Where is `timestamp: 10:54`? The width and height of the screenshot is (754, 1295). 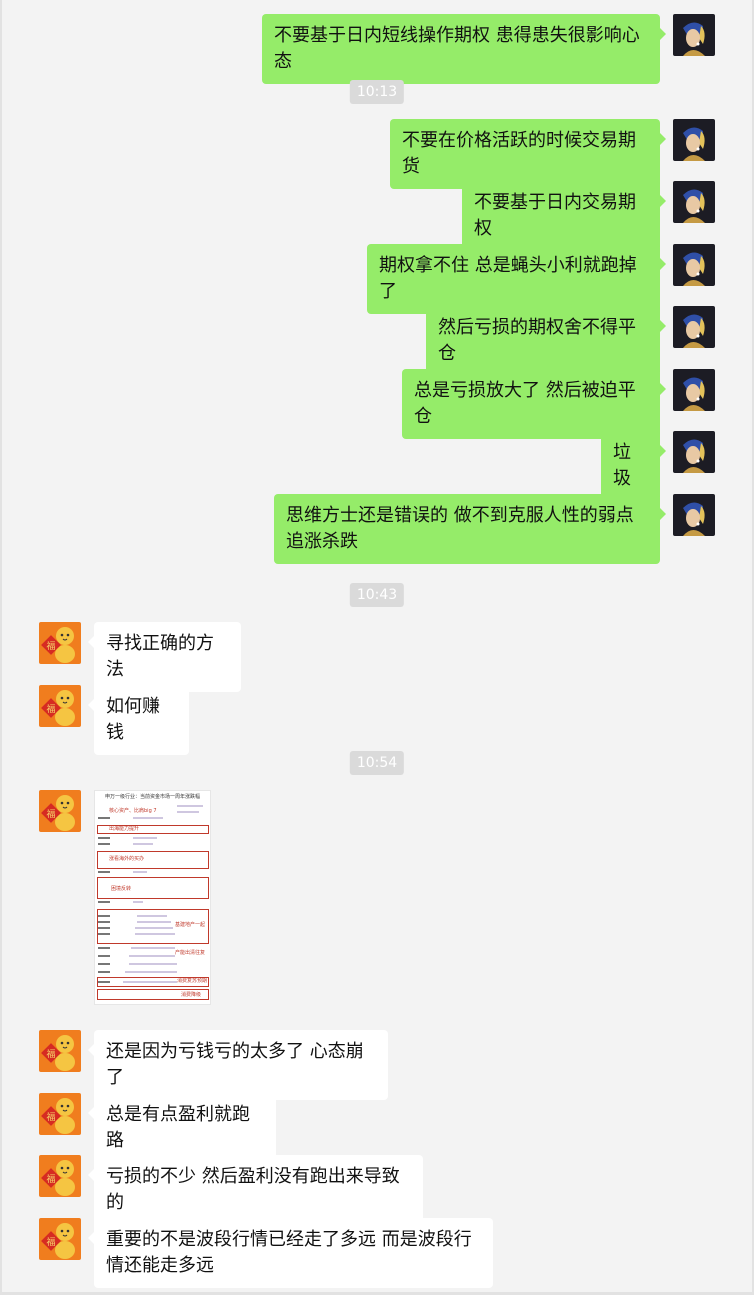
timestamp: 10:54 is located at coordinates (377, 763).